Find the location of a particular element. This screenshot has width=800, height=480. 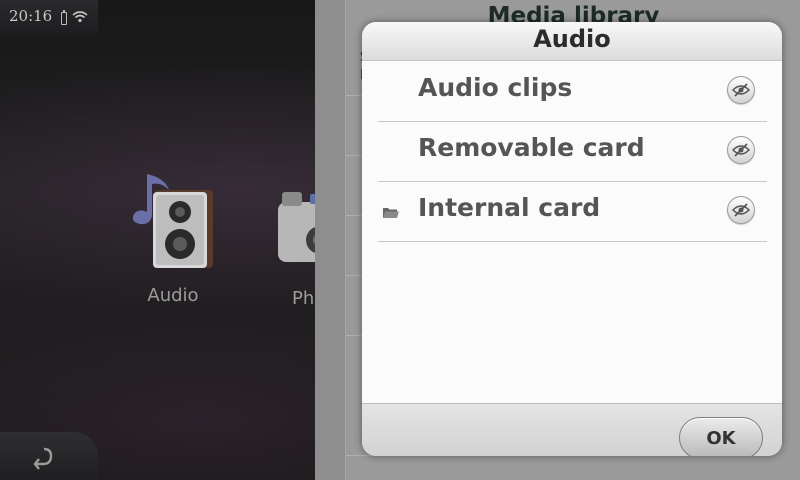

desktop-app-label: Audio is located at coordinates (173, 295).